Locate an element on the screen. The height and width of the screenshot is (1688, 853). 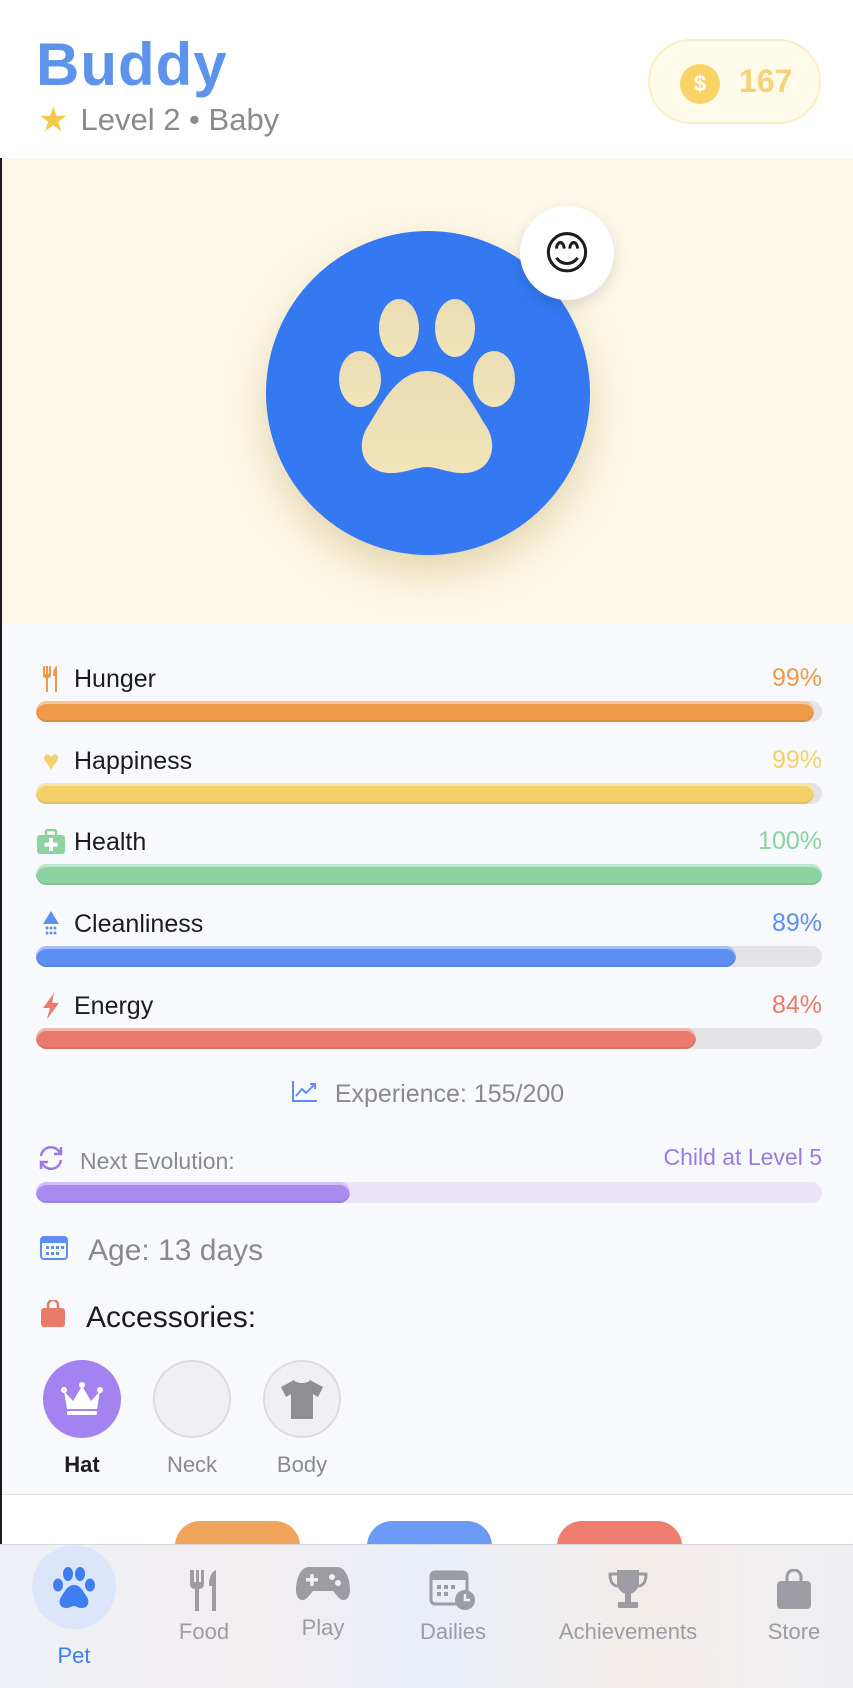
crown-icon is located at coordinates (82, 1398).